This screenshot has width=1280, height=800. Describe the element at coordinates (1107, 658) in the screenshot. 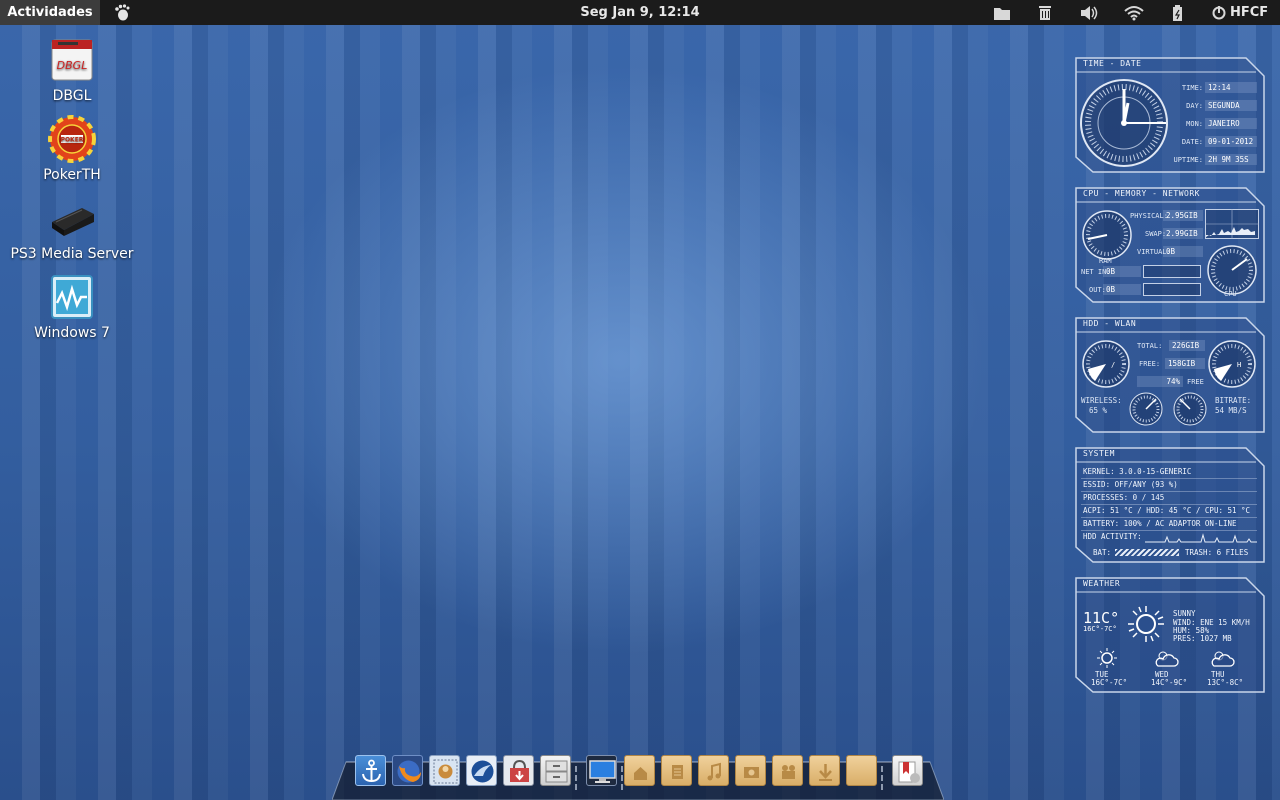

I see `sun-forecast-icon` at that location.